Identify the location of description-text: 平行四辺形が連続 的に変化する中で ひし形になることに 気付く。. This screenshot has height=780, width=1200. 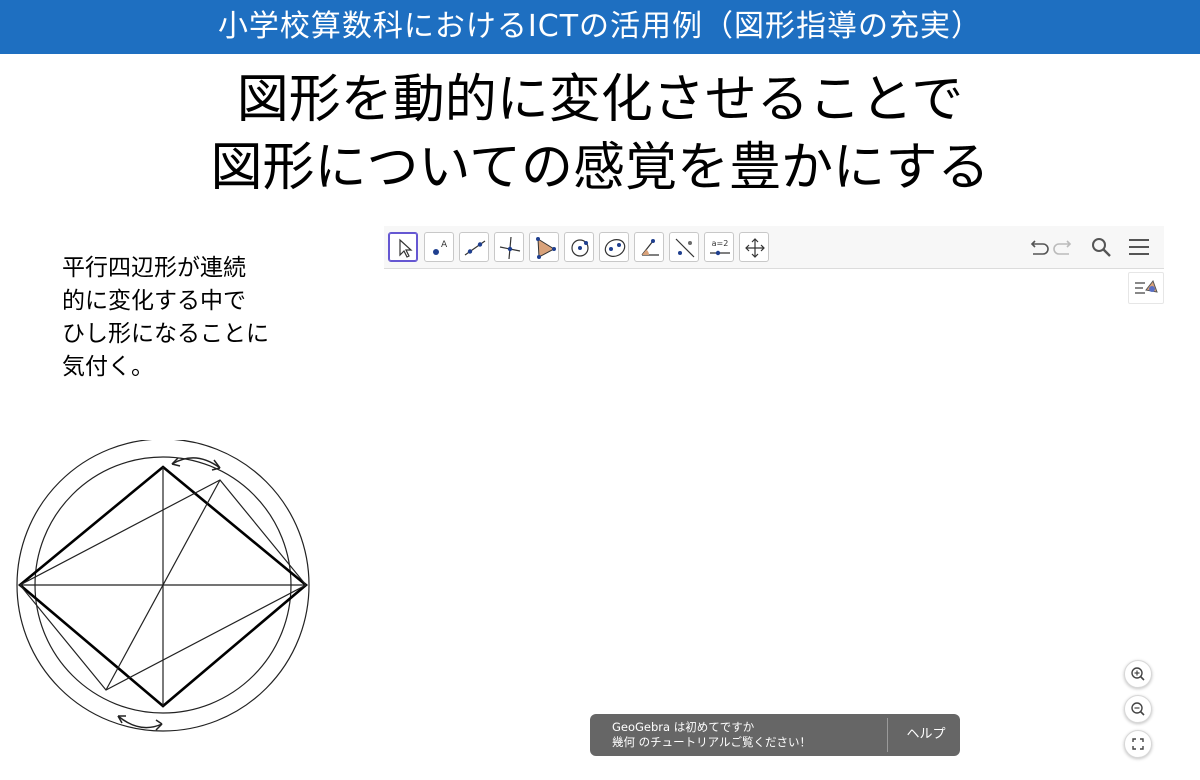
(187, 318).